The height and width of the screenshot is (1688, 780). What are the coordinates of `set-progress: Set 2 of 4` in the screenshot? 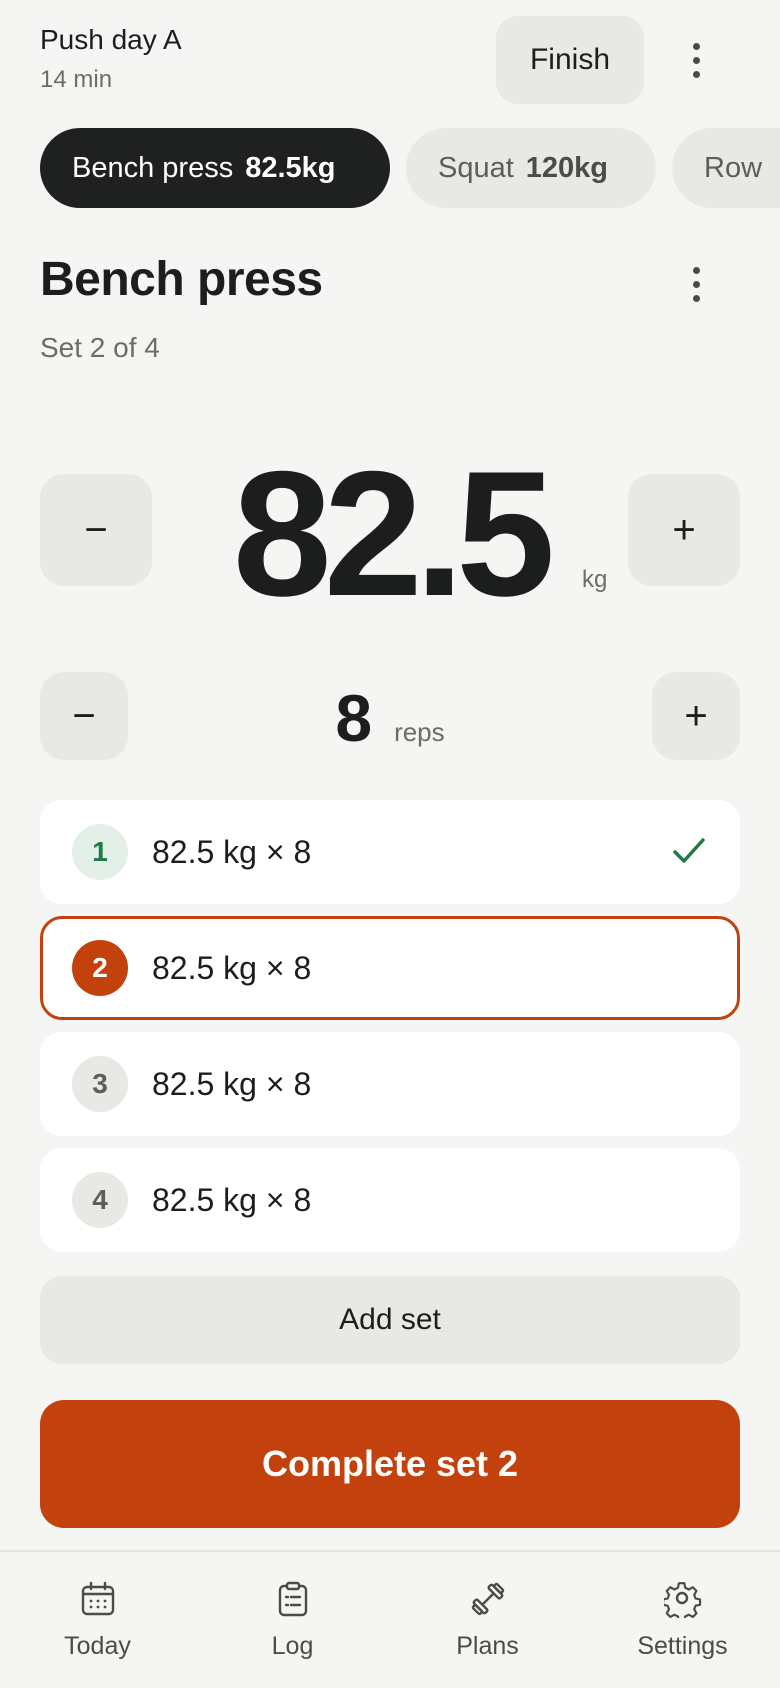 It's located at (100, 347).